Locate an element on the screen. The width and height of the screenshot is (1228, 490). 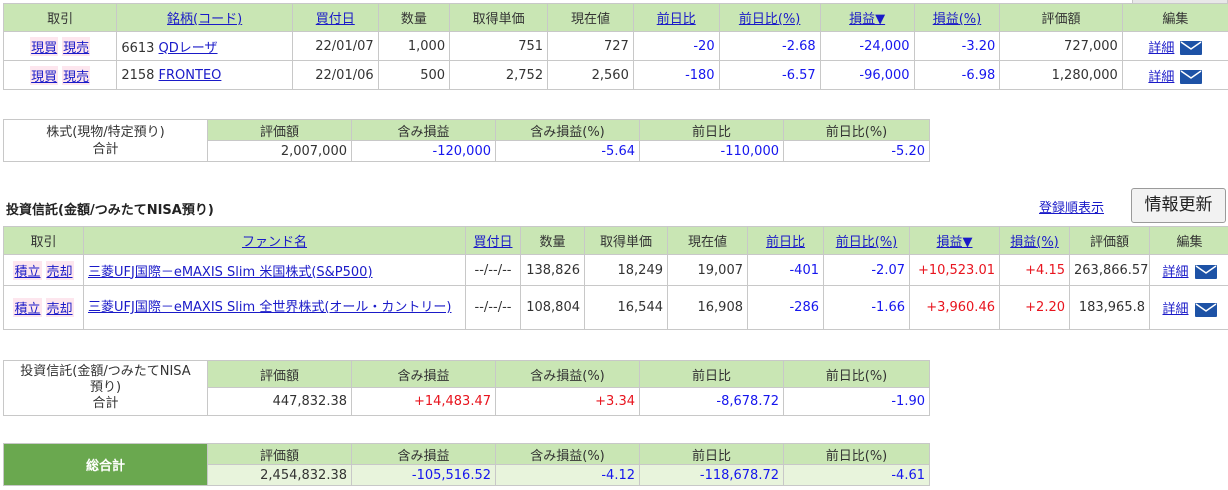
current-price: 16,908 is located at coordinates (707, 307).